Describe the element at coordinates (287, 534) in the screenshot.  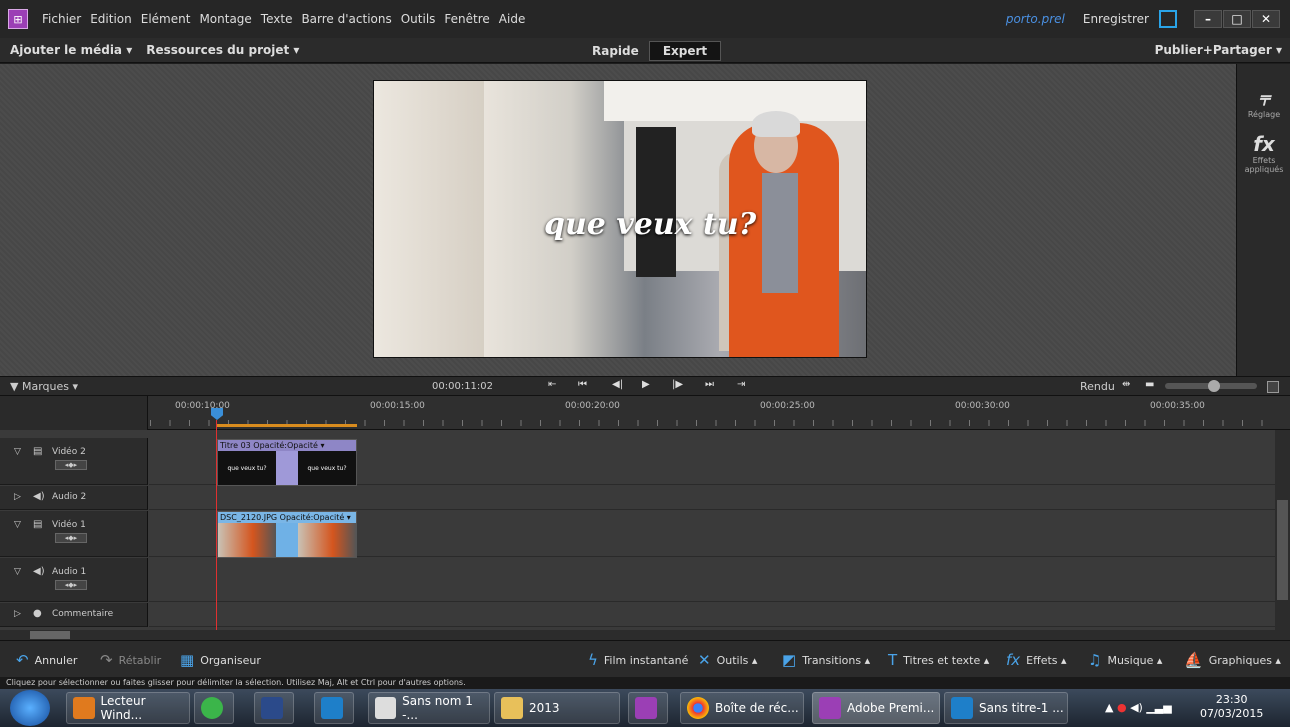
I see `clip-photo: DSC_2120.JPG Opacité:Opacité ▾` at that location.